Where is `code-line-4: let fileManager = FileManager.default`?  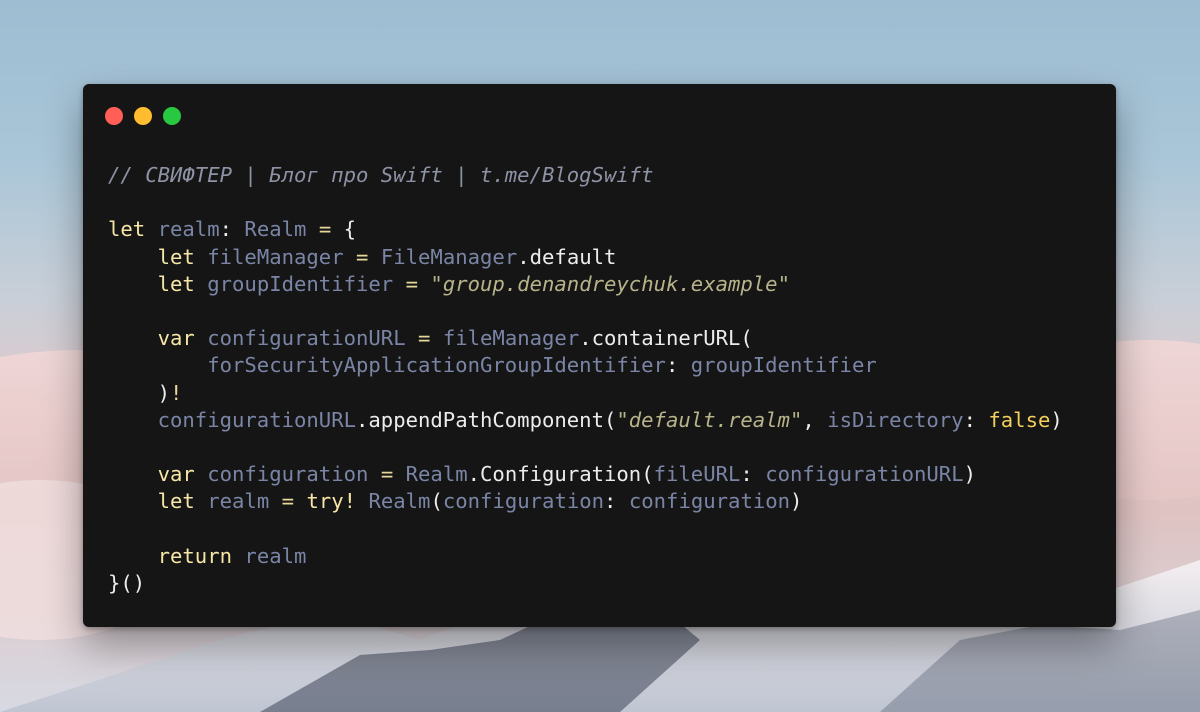
code-line-4: let fileManager = FileManager.default is located at coordinates (387, 256).